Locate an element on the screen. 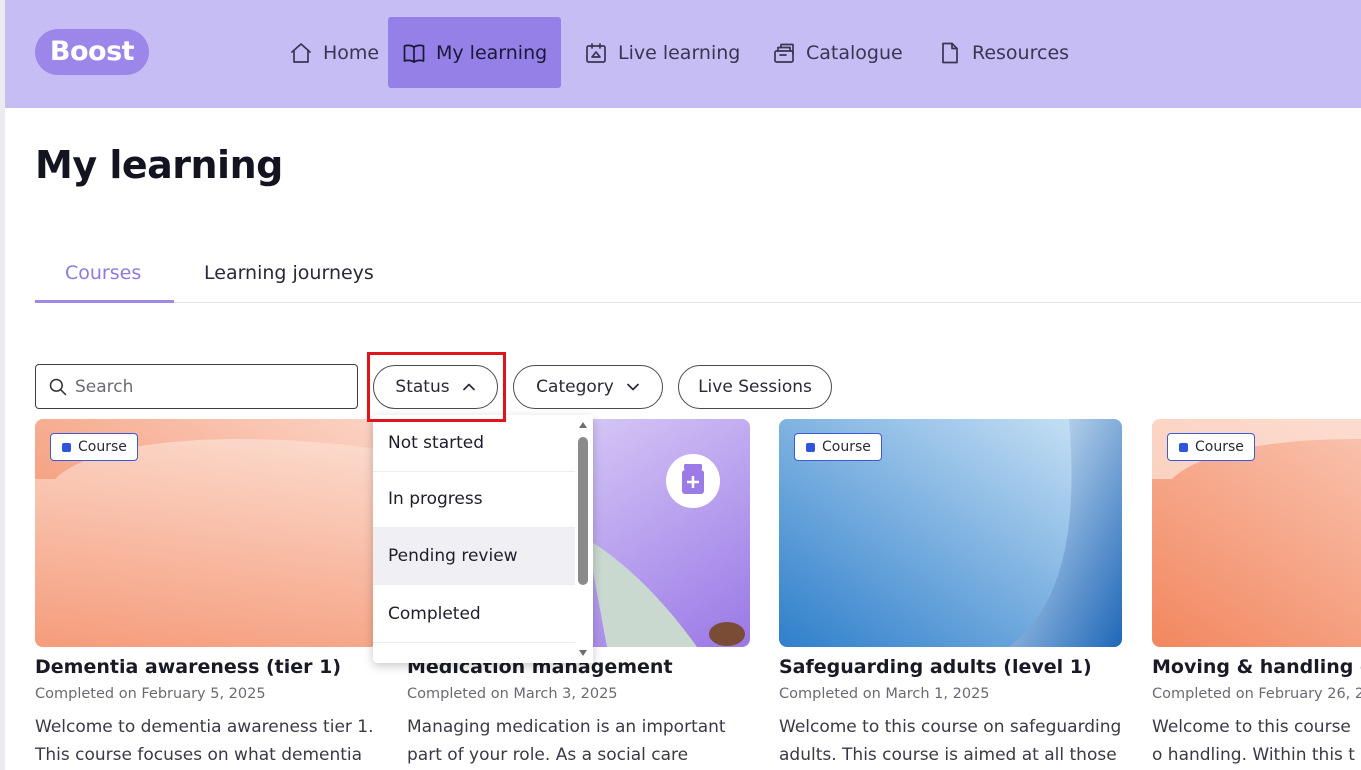 This screenshot has height=770, width=1361. status-option-in-progress: In progress is located at coordinates (474, 499).